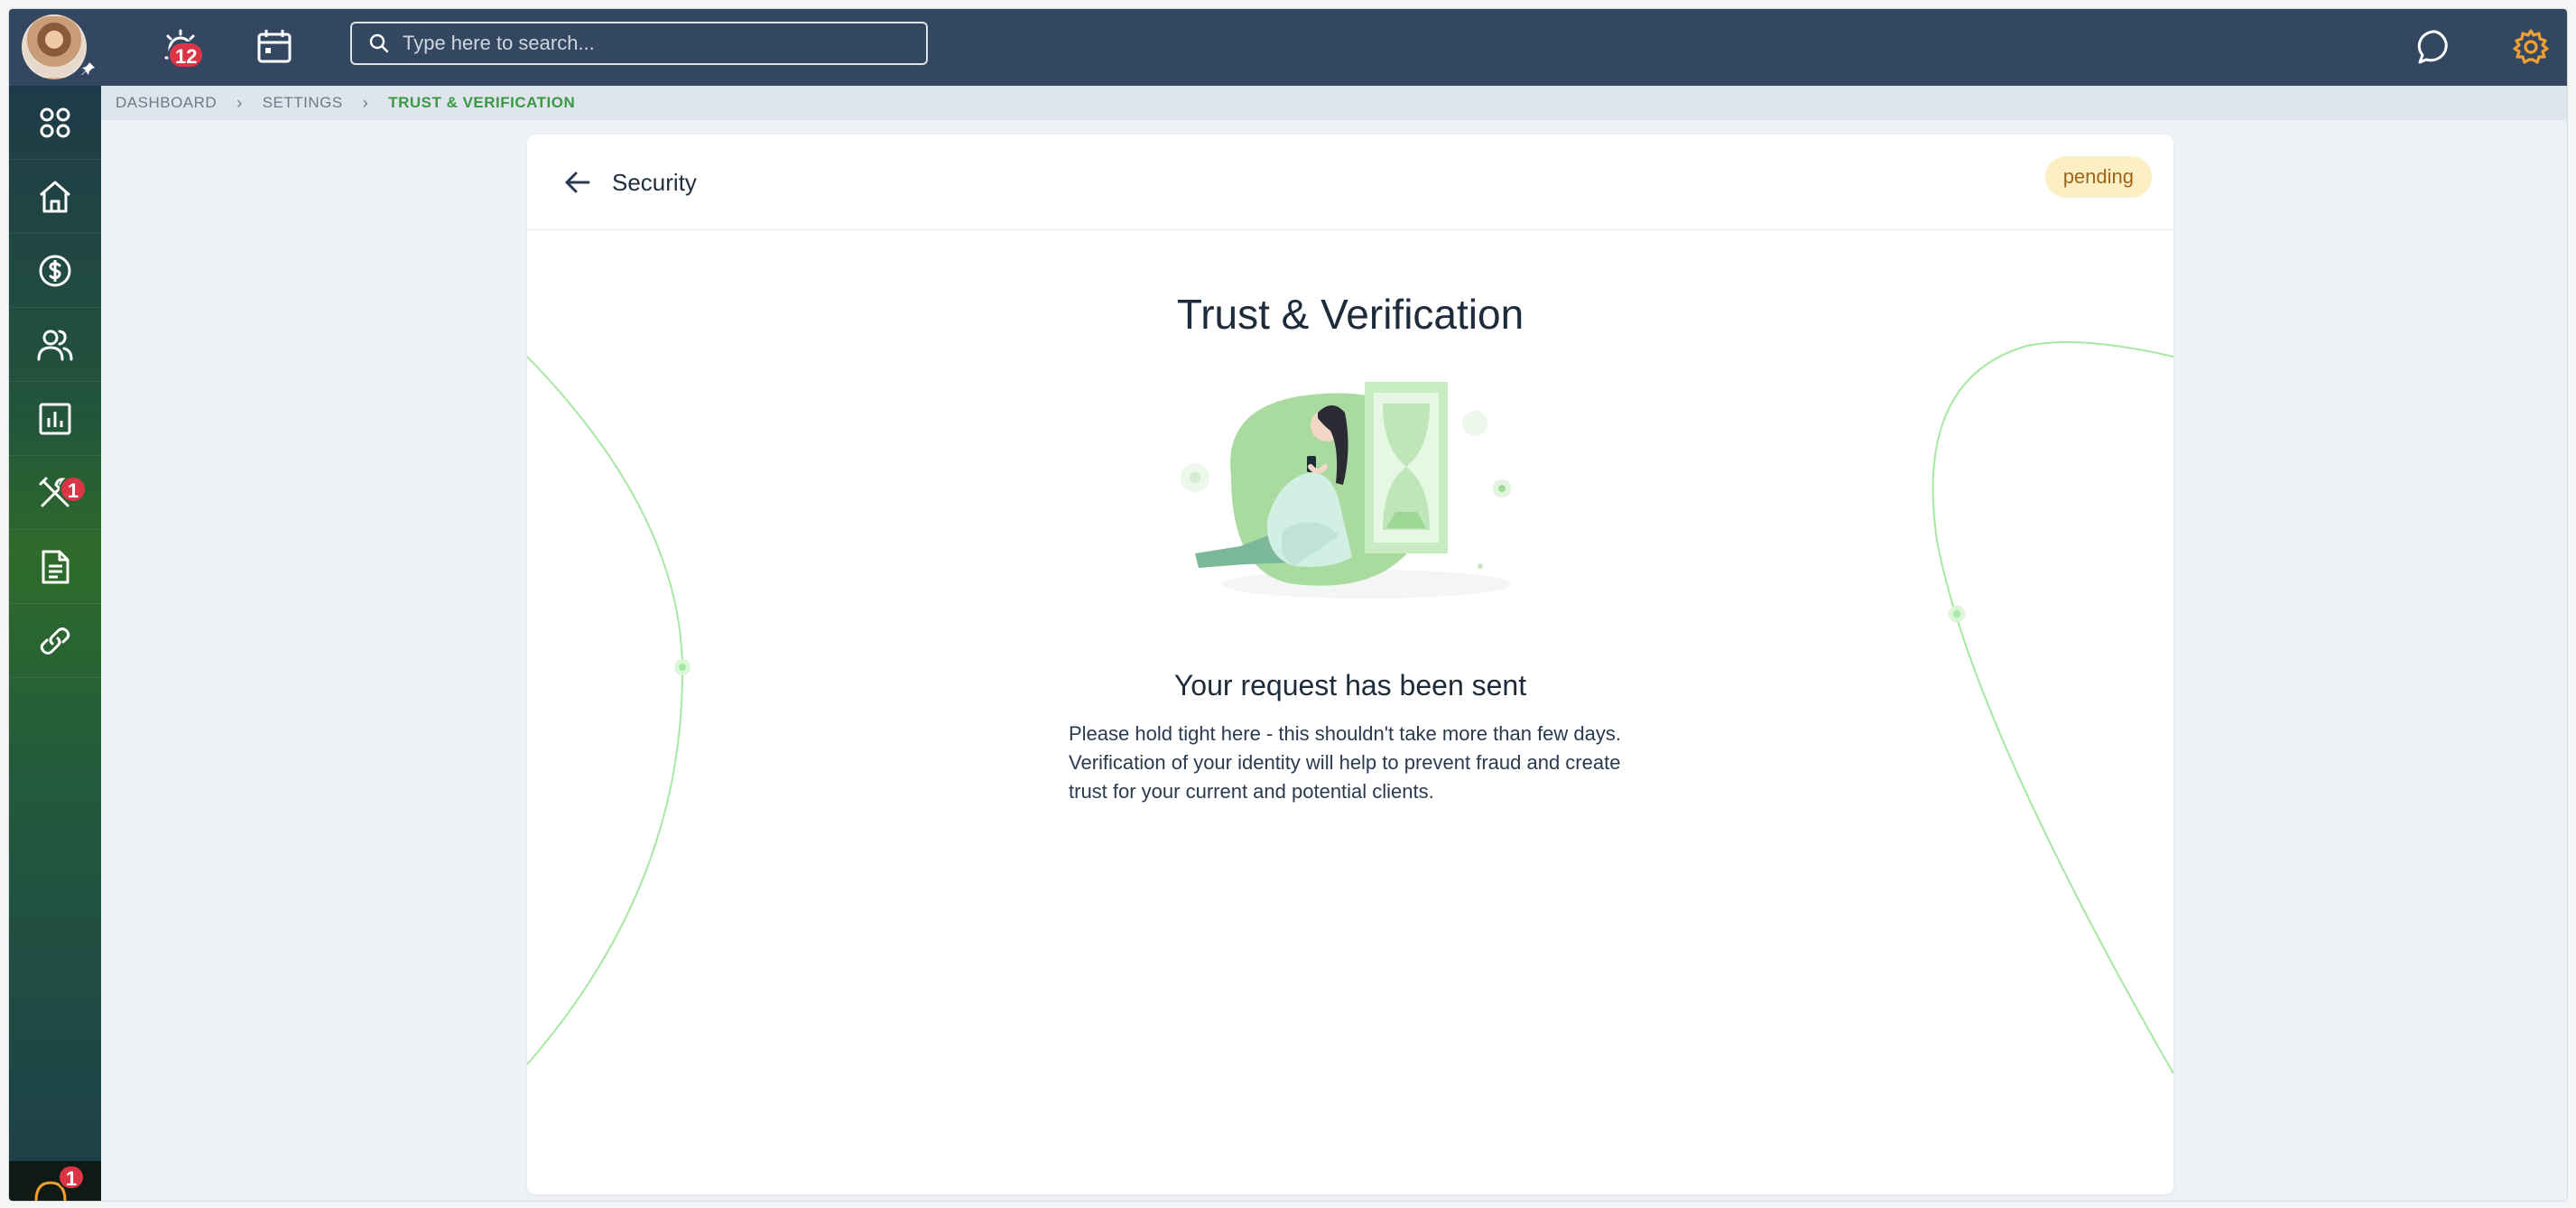 The image size is (2576, 1208). I want to click on page-title: Trust & Verification, so click(1350, 314).